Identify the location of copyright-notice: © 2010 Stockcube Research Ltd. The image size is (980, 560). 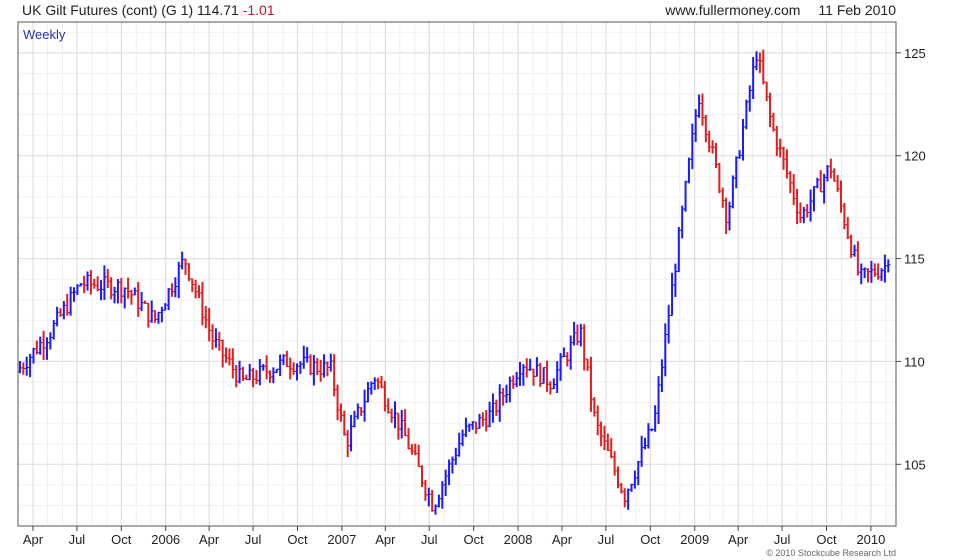
(831, 553).